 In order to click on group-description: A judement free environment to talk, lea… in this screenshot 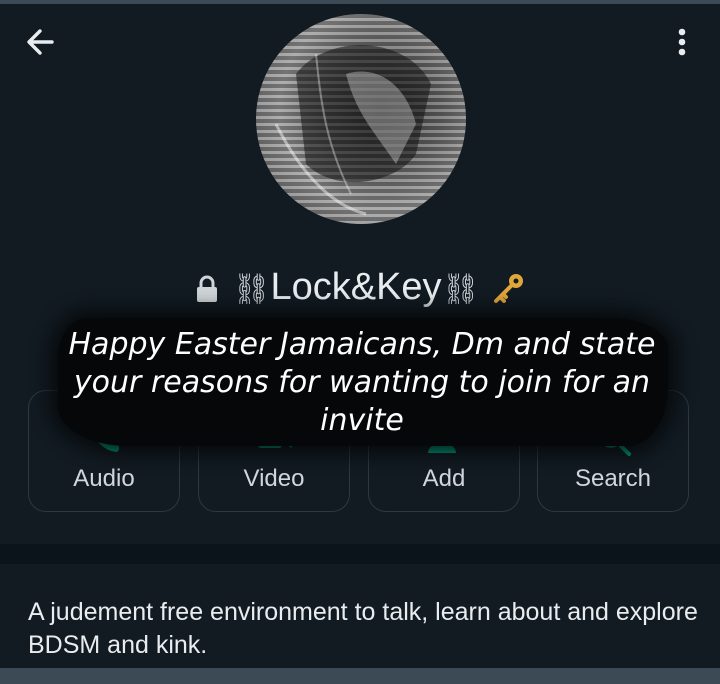, I will do `click(363, 629)`.